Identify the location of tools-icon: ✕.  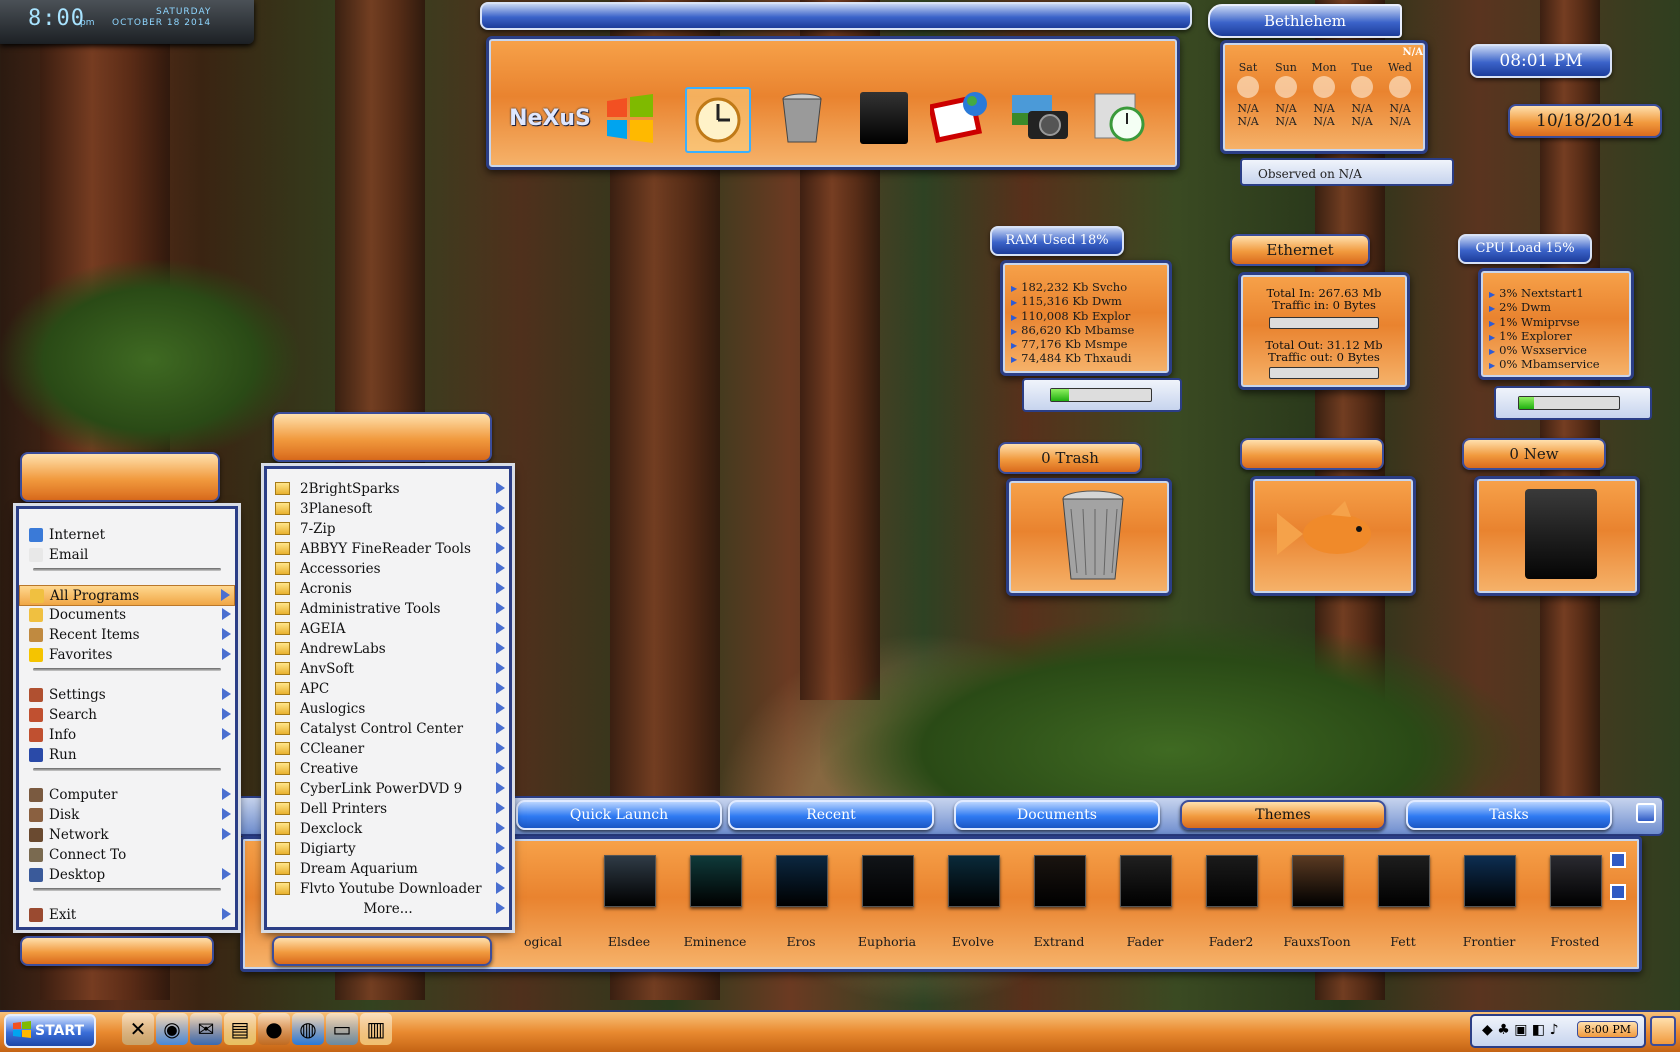
(138, 1029).